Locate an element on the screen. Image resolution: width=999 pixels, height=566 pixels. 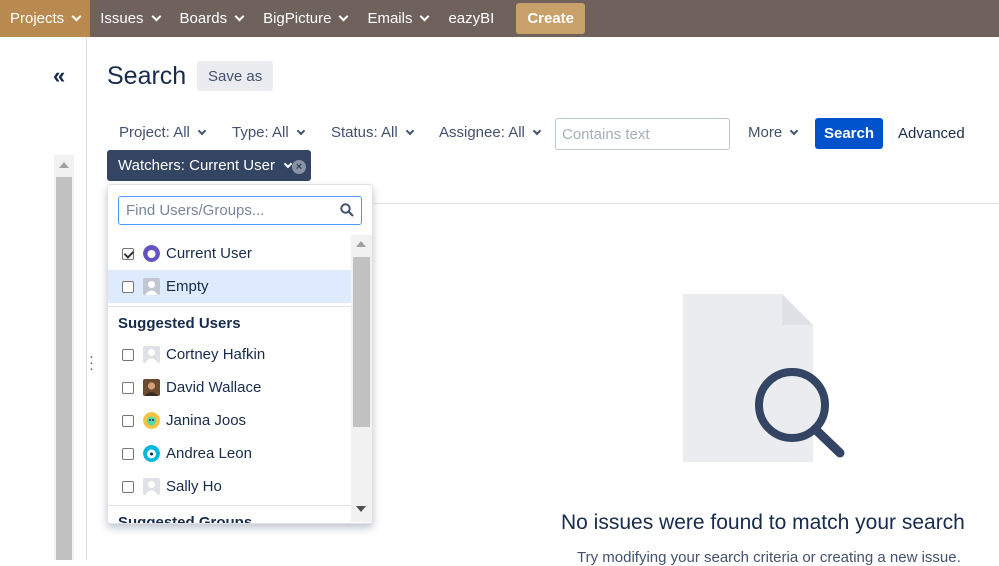
clear-filter-icon: × is located at coordinates (299, 167).